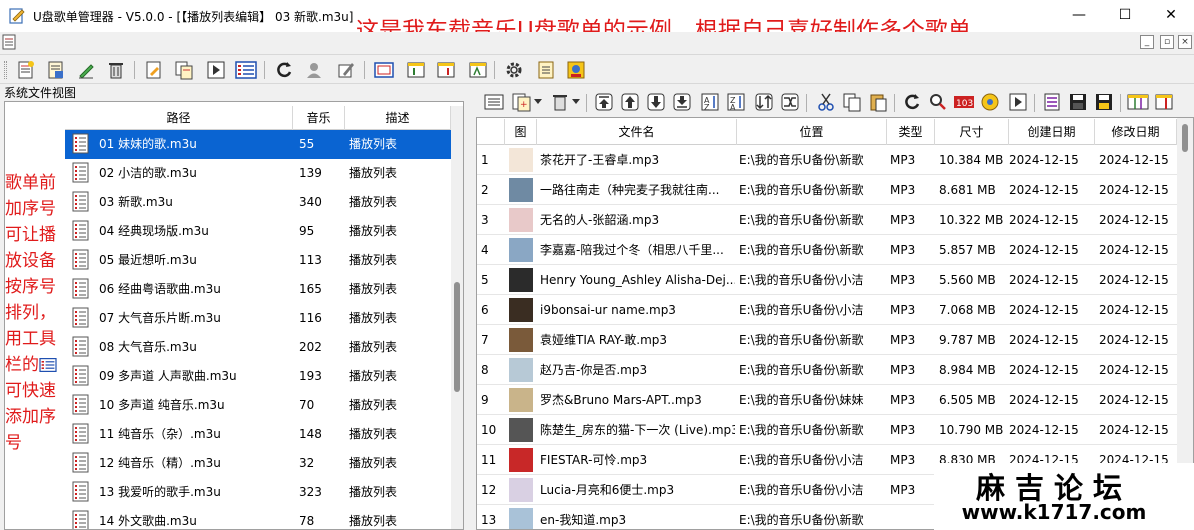 The height and width of the screenshot is (530, 1194). What do you see at coordinates (154, 70) in the screenshot?
I see `rename-icon` at bounding box center [154, 70].